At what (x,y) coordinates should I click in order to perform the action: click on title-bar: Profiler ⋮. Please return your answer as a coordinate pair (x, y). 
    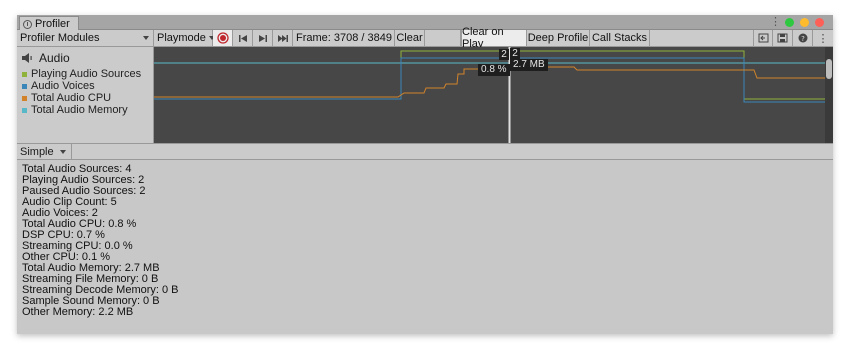
    Looking at the image, I should click on (425, 23).